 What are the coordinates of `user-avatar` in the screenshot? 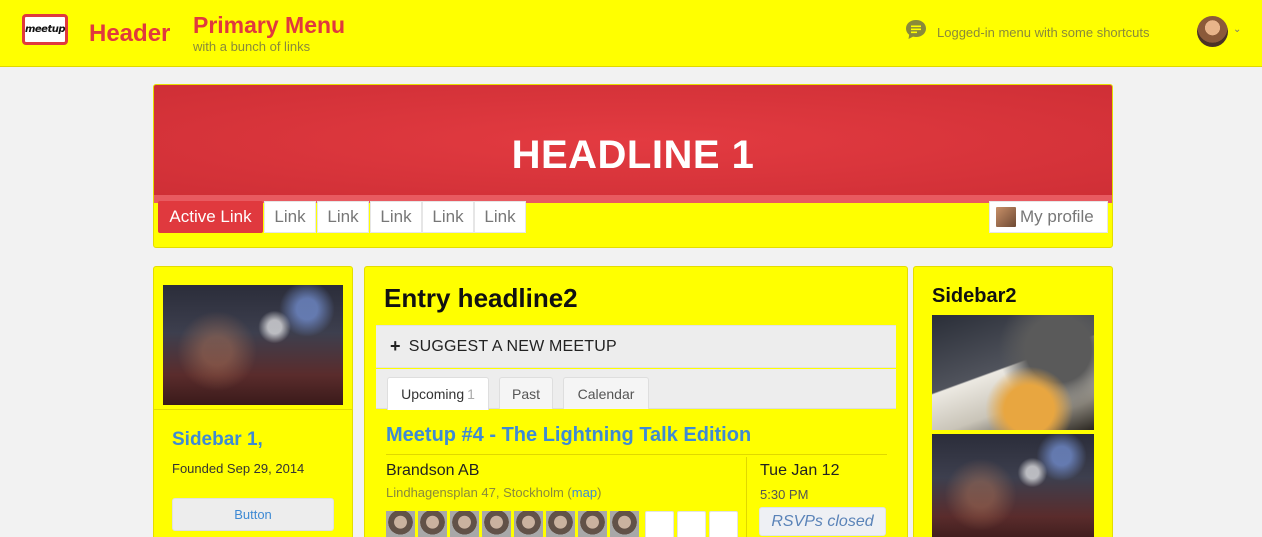 It's located at (1212, 31).